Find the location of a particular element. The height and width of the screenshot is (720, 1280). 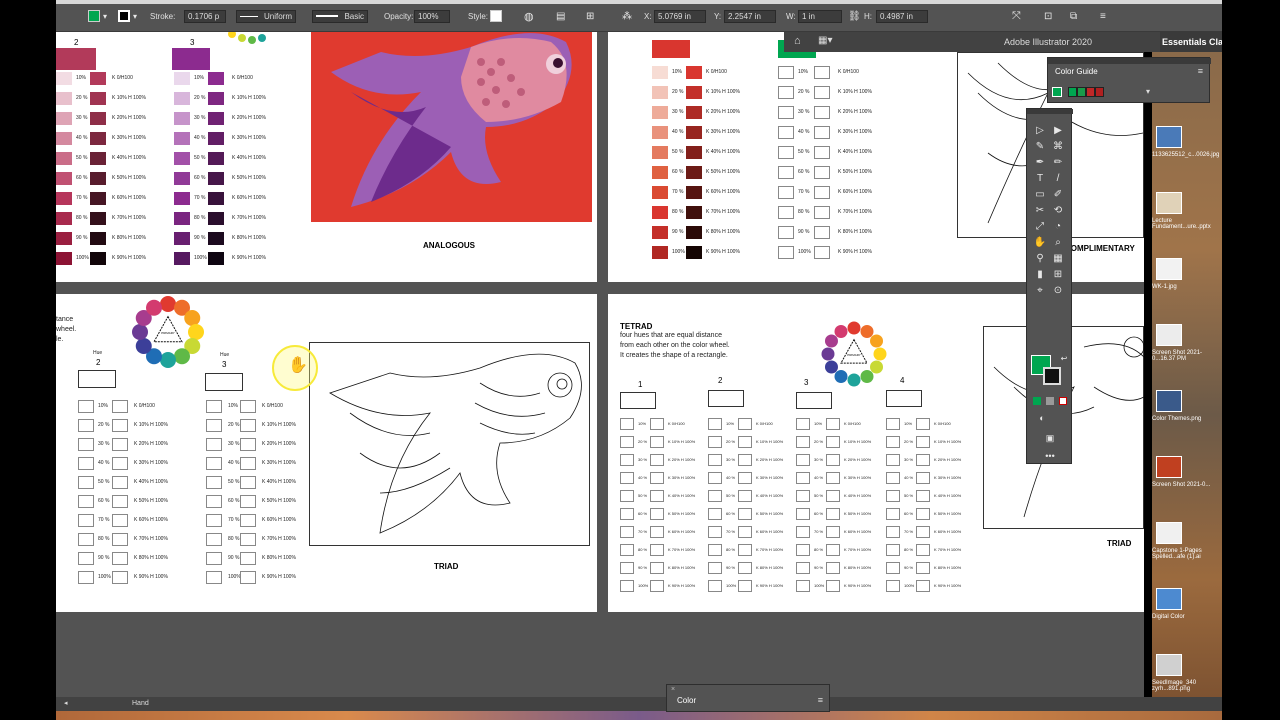

mesh-tool-icon: ⊞ is located at coordinates (1058, 274).